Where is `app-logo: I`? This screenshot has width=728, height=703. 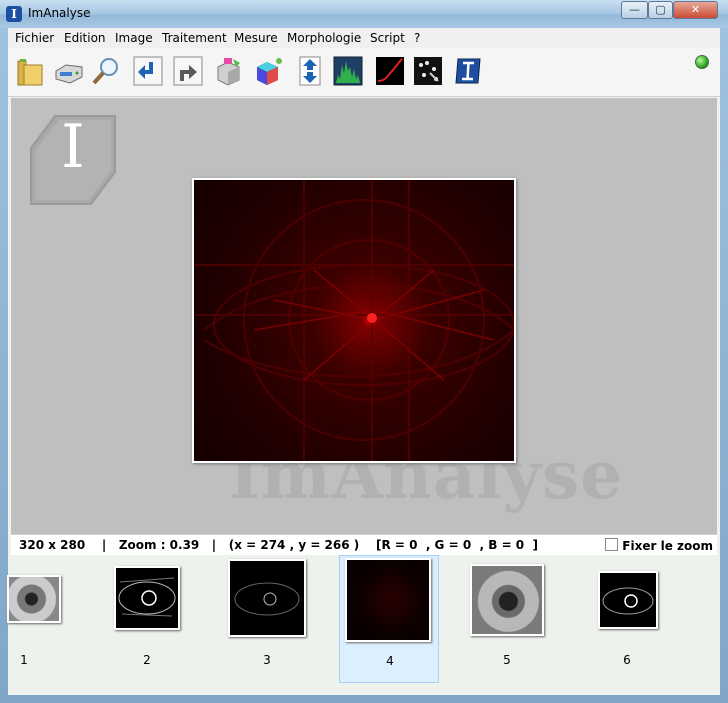 app-logo: I is located at coordinates (73, 160).